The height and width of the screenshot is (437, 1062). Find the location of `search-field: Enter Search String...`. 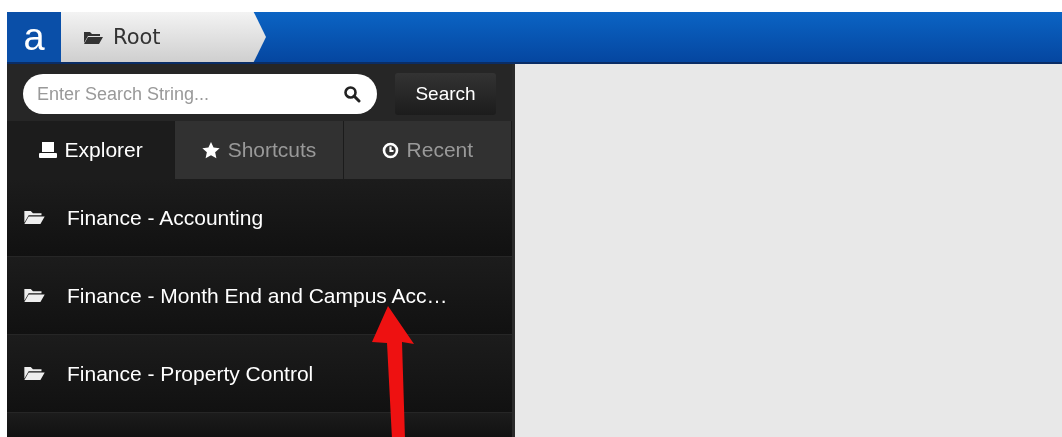

search-field: Enter Search String... is located at coordinates (200, 94).